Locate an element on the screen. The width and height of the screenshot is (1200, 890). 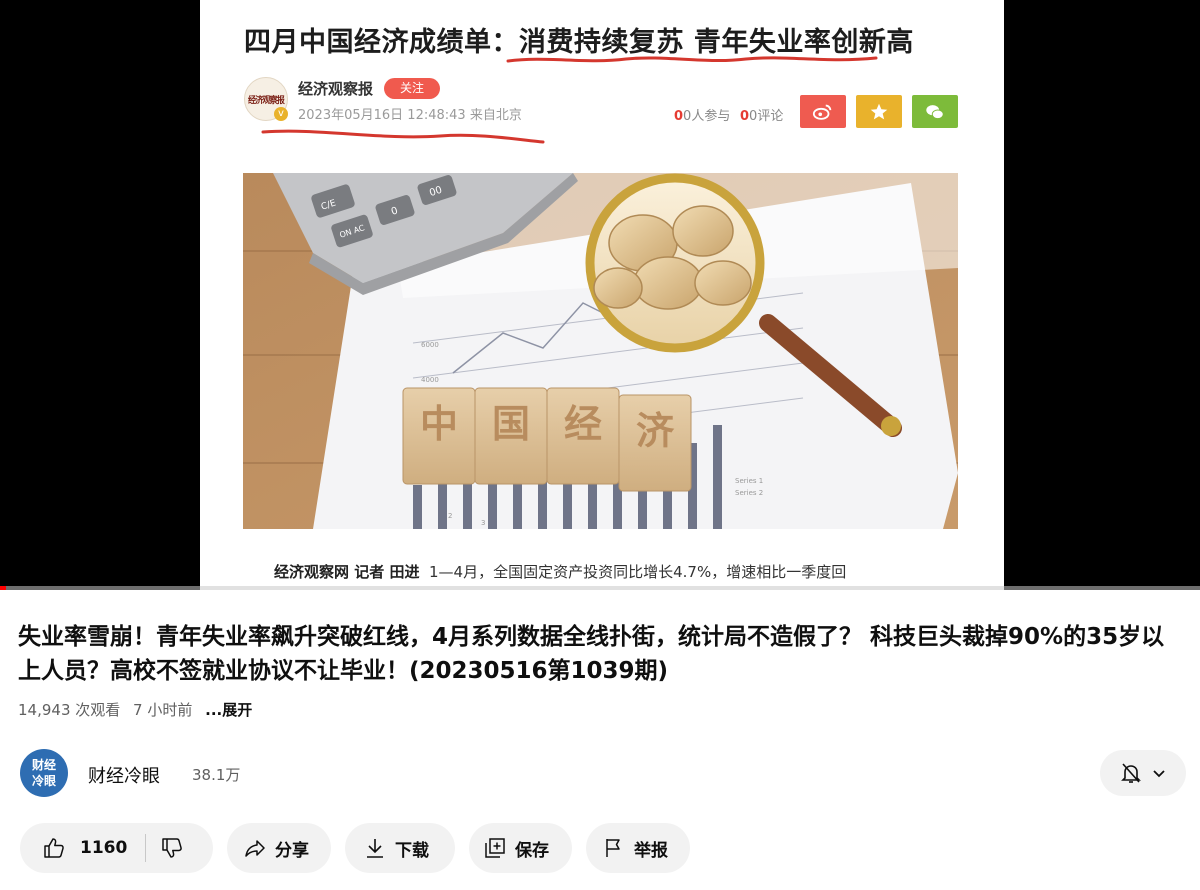
source-underline is located at coordinates (403, 136).